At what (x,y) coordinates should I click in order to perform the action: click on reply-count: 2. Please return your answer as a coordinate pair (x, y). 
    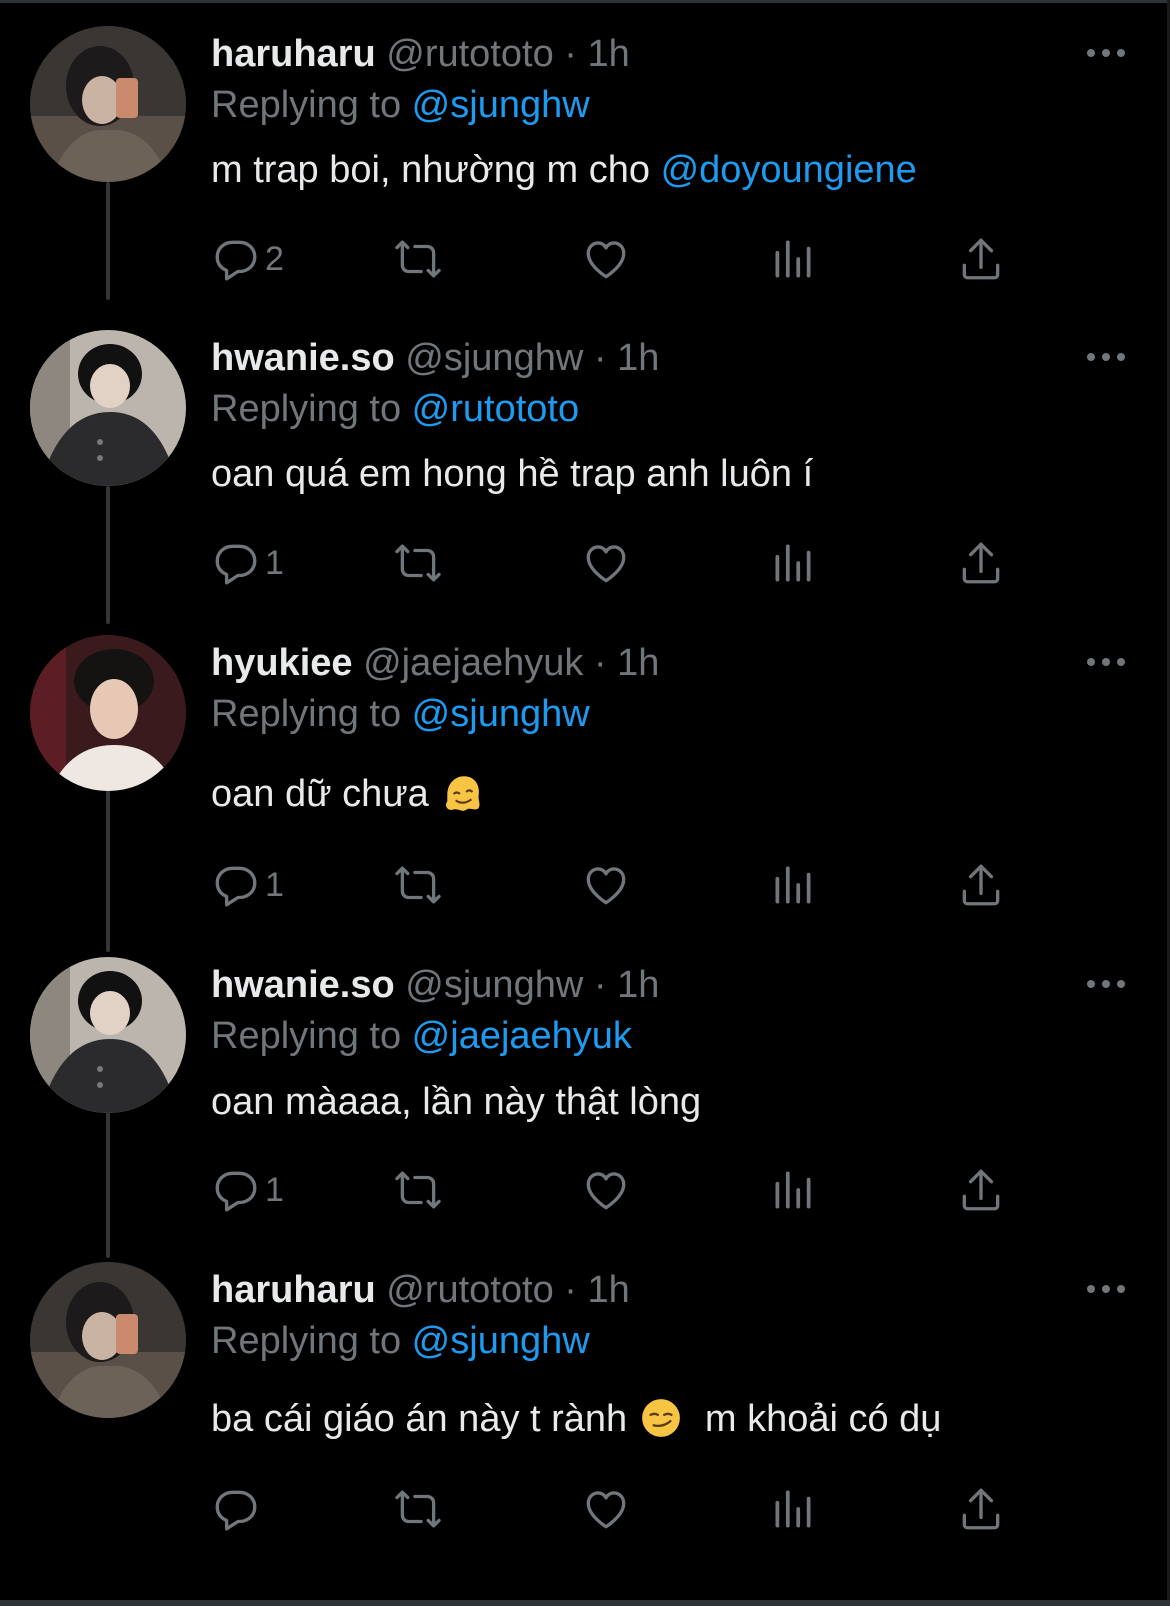
    Looking at the image, I should click on (274, 258).